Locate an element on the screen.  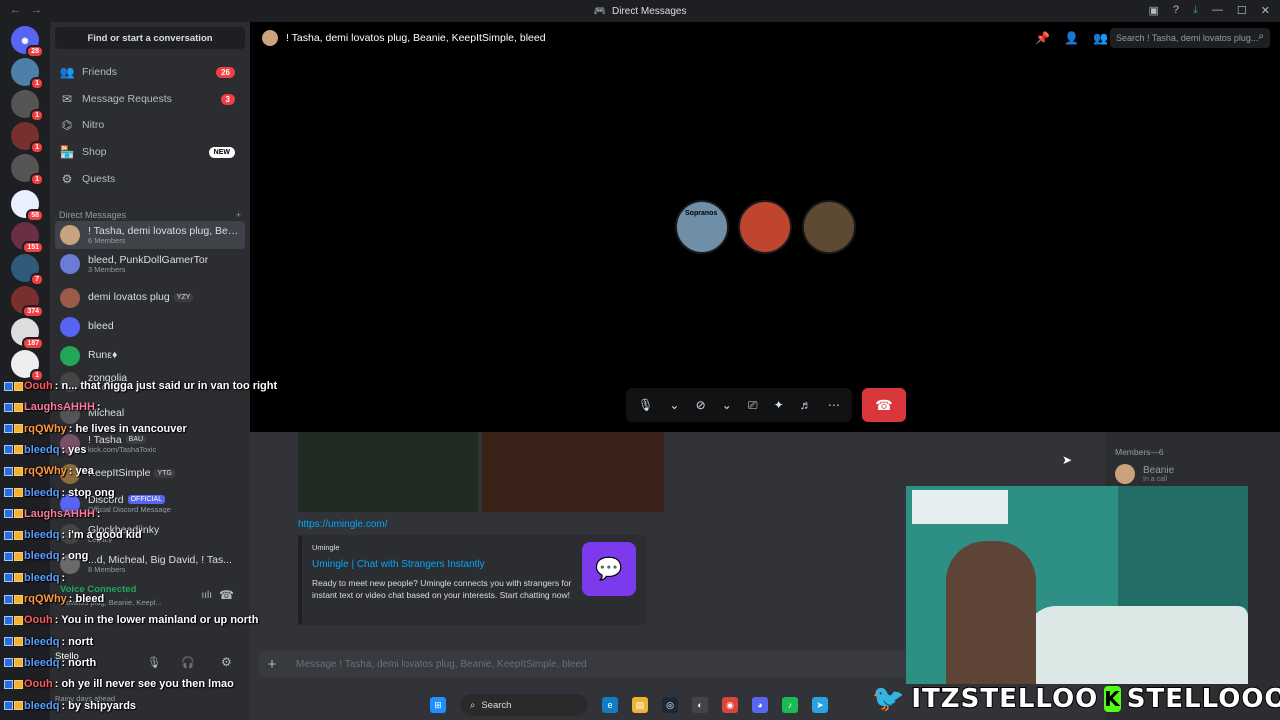
dm-header: Direct Messages + is located at coordinates (150, 215).